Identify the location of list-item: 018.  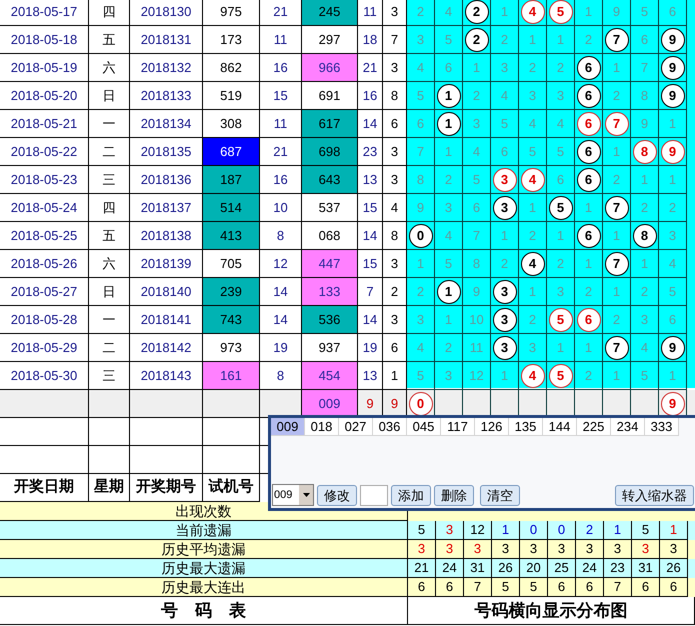
(322, 427).